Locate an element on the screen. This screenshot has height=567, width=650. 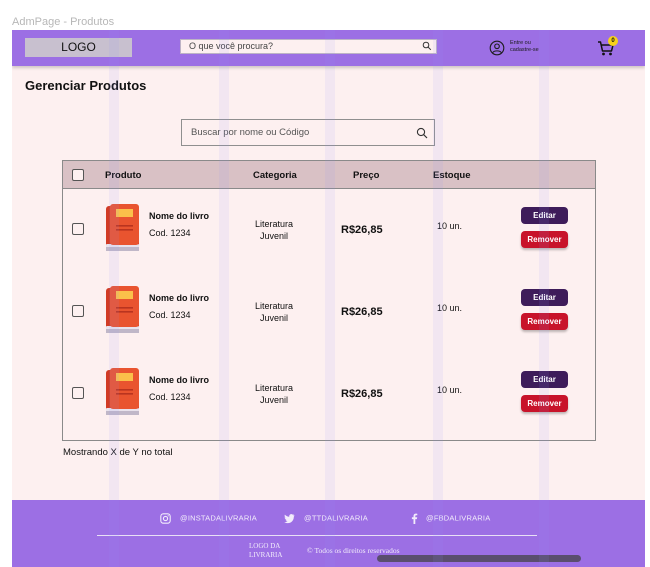
instagram-link: @INSTADALIVRARIA is located at coordinates (208, 518).